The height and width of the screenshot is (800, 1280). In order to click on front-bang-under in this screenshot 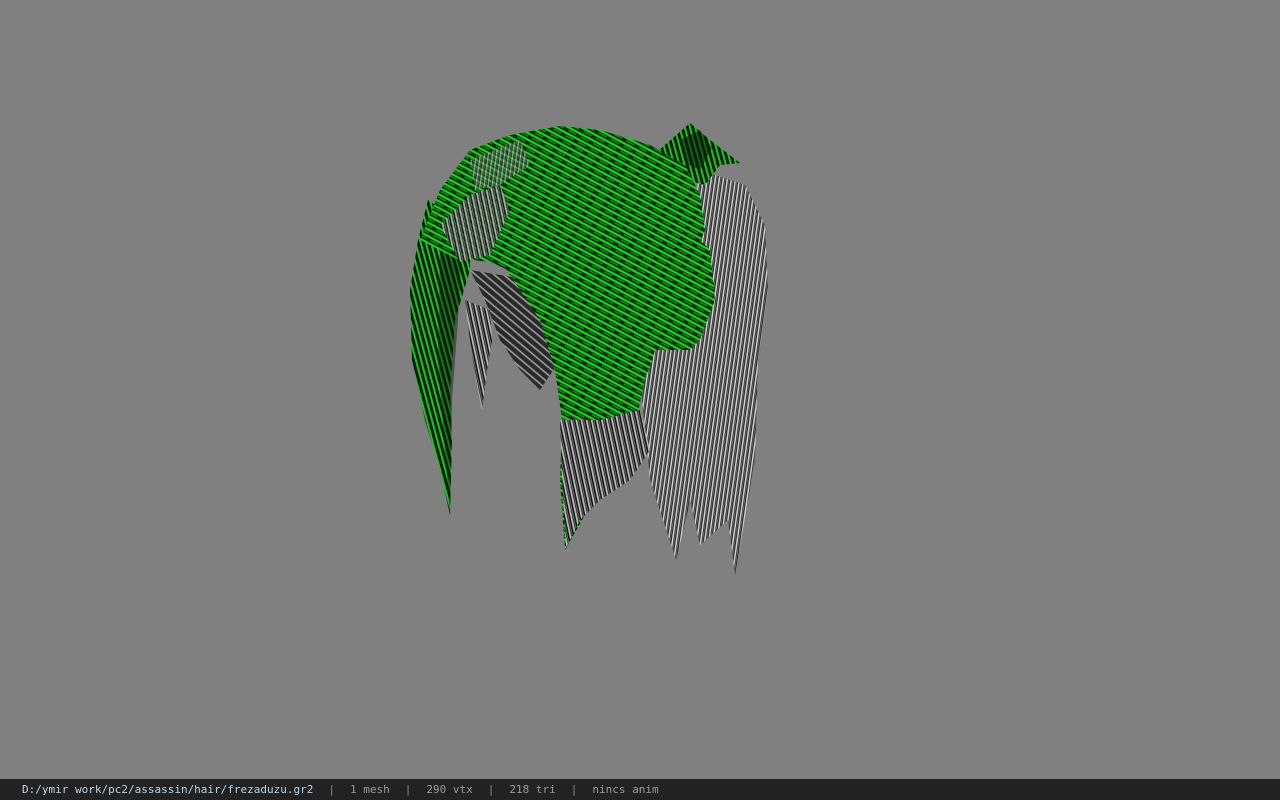, I will do `click(605, 479)`.